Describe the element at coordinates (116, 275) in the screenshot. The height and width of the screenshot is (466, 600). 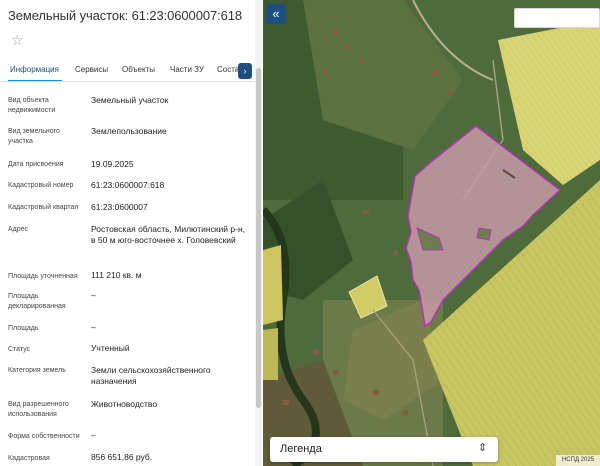
I see `property-value: 111 210 кв. м` at that location.